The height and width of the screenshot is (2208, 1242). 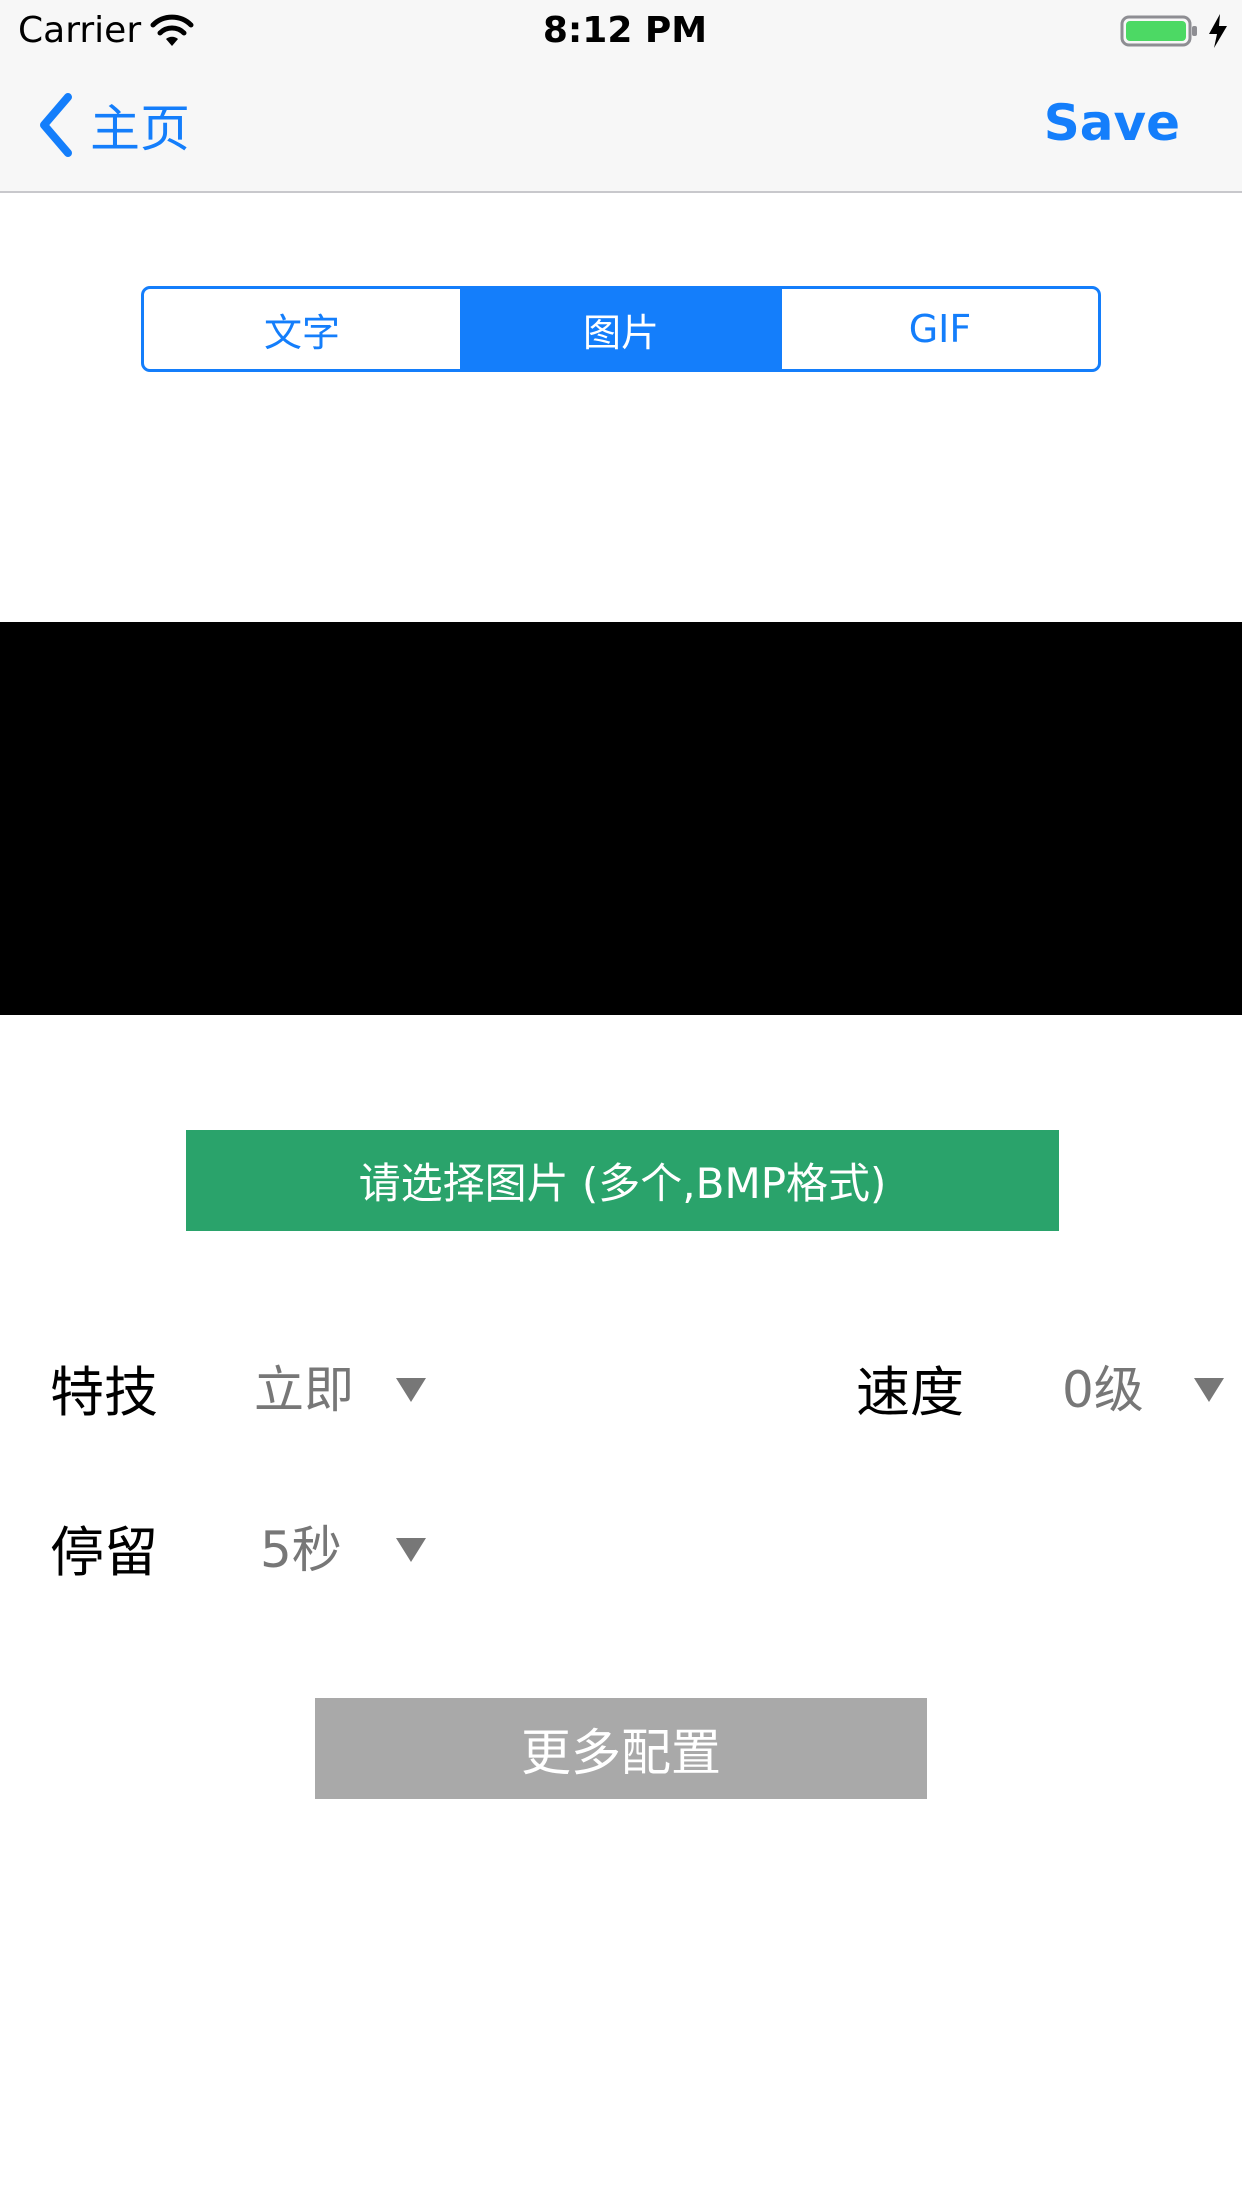 What do you see at coordinates (411, 1390) in the screenshot?
I see `effect-dropdown-icon` at bounding box center [411, 1390].